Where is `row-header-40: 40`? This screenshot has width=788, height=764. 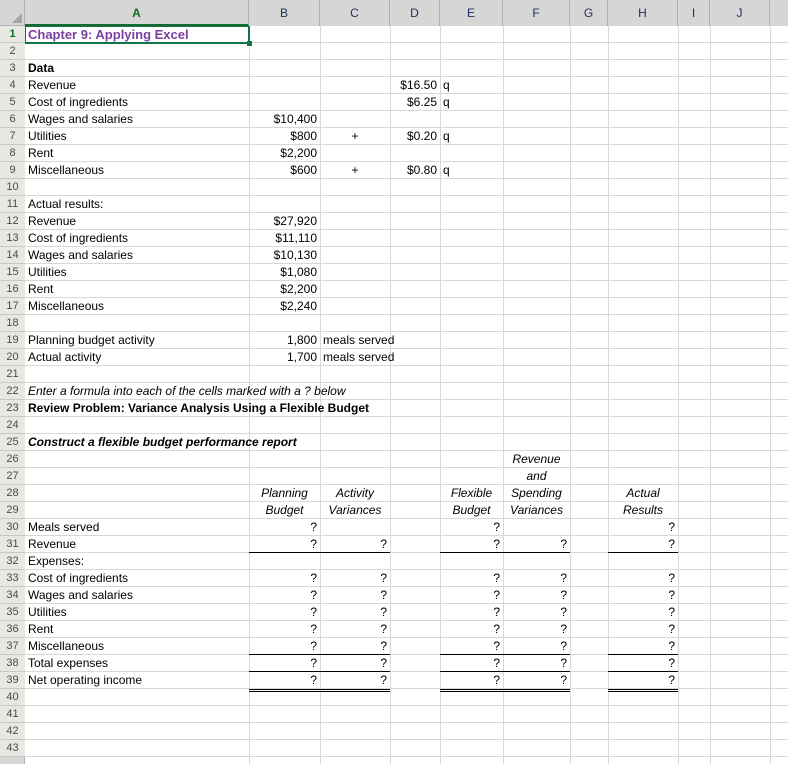
row-header-40: 40 is located at coordinates (12, 697).